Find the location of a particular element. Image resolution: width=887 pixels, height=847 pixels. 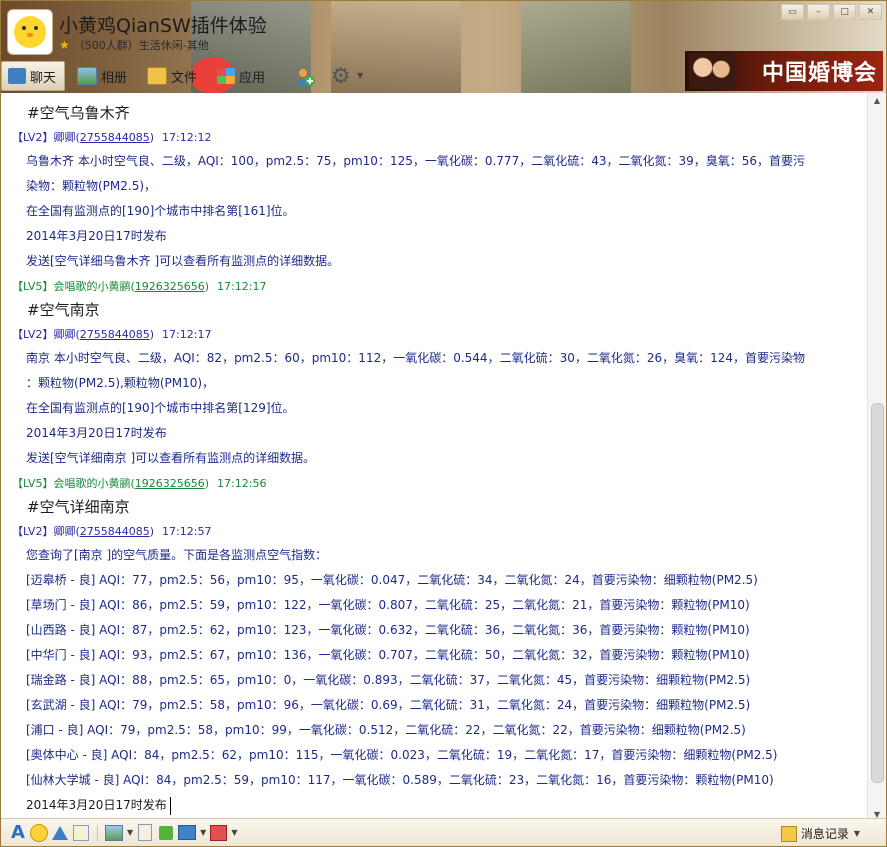

window-title: 小黄鸡QianSW插件体验 is located at coordinates (163, 26).